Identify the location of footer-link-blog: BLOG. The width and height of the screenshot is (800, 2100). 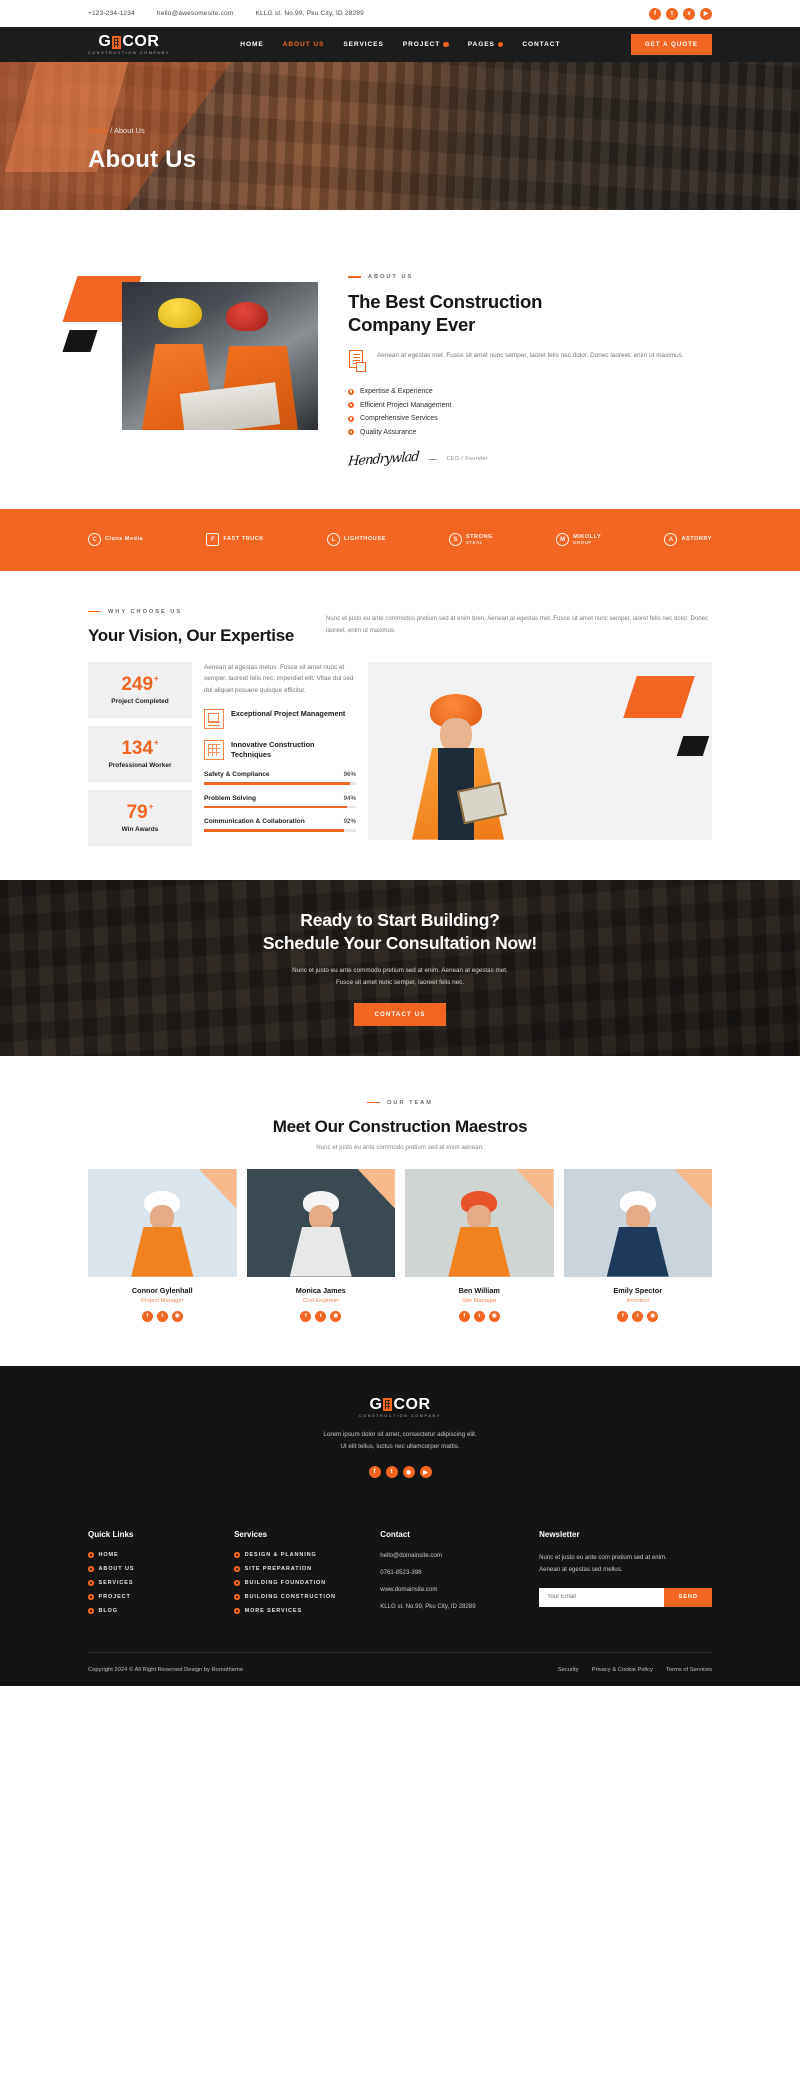
(152, 1611).